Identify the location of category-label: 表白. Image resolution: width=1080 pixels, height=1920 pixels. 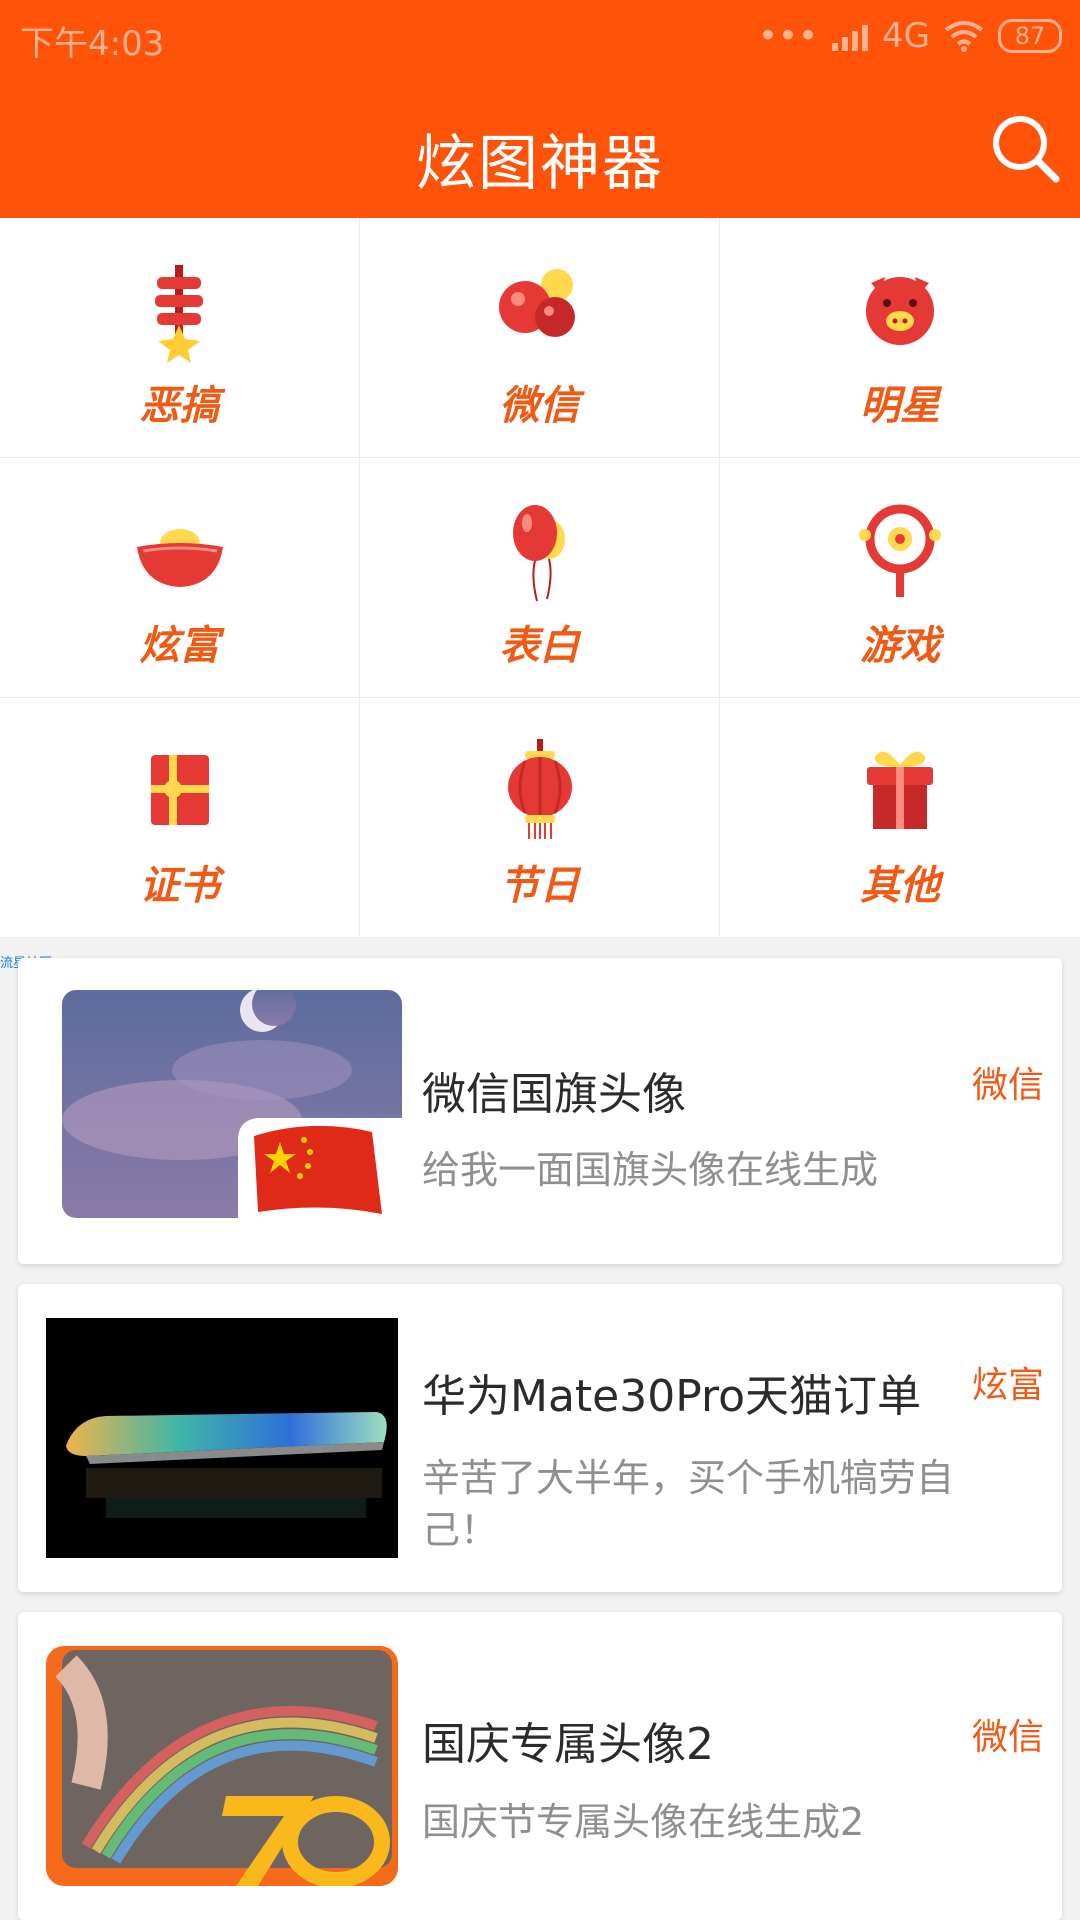
(539, 645).